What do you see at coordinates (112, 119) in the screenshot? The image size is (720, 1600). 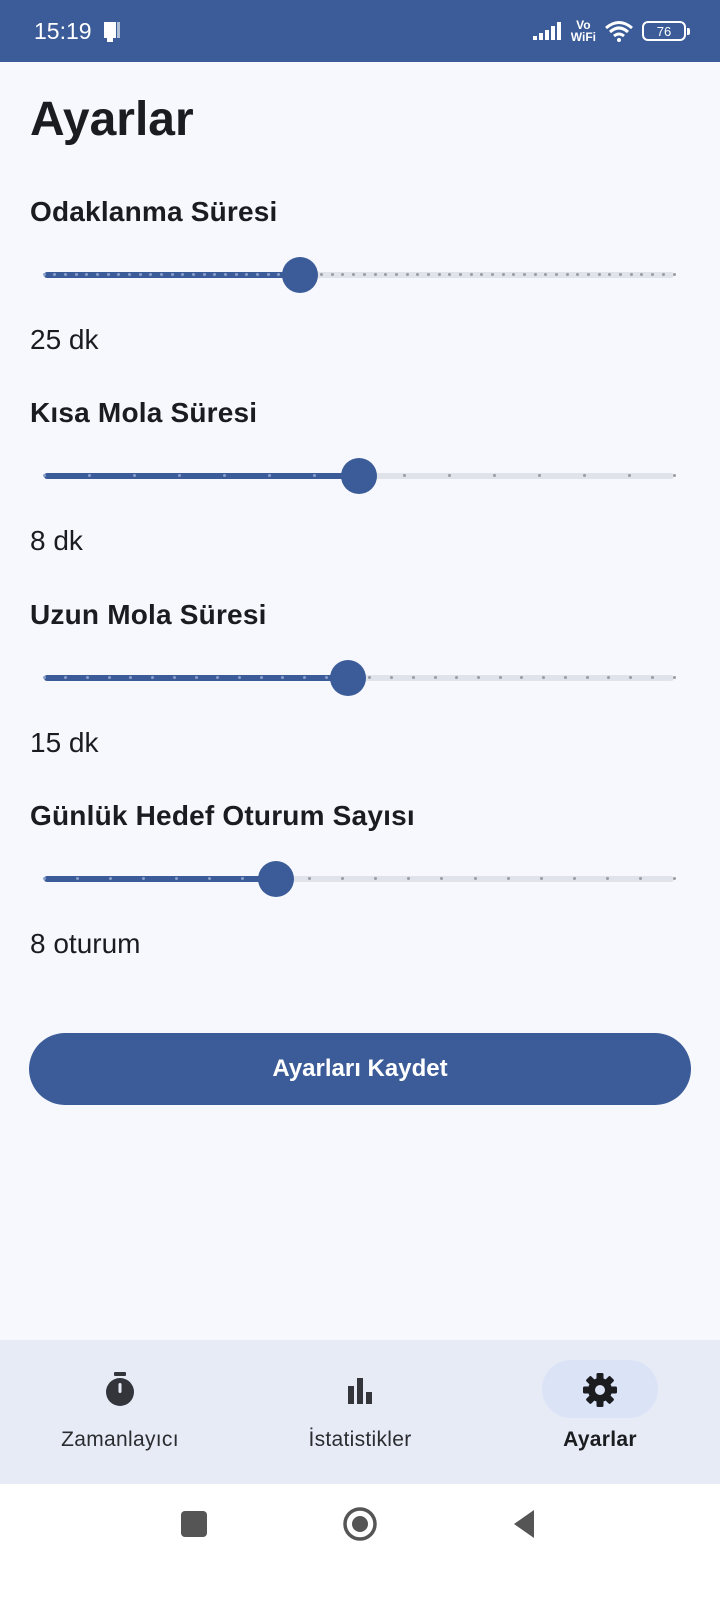 I see `page-title: Ayarlar` at bounding box center [112, 119].